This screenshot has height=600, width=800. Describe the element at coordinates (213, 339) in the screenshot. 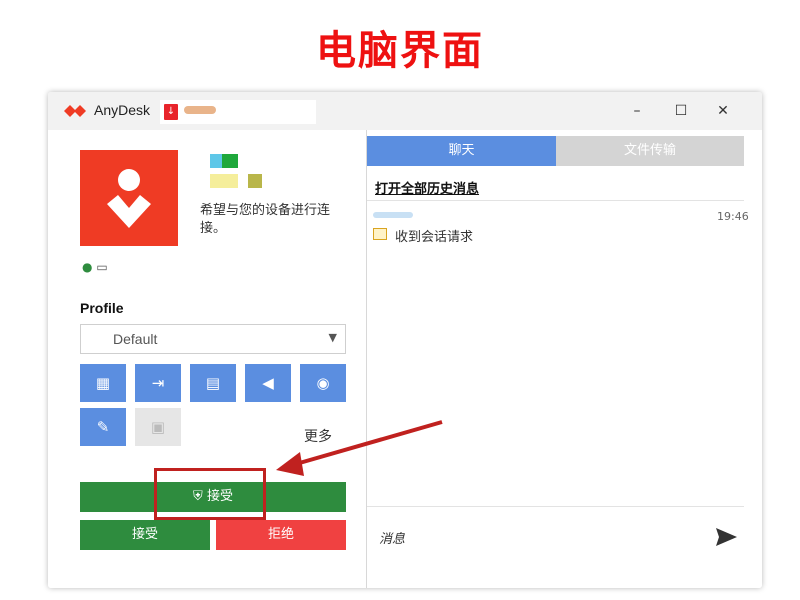

I see `profile-select: Default ▼` at that location.